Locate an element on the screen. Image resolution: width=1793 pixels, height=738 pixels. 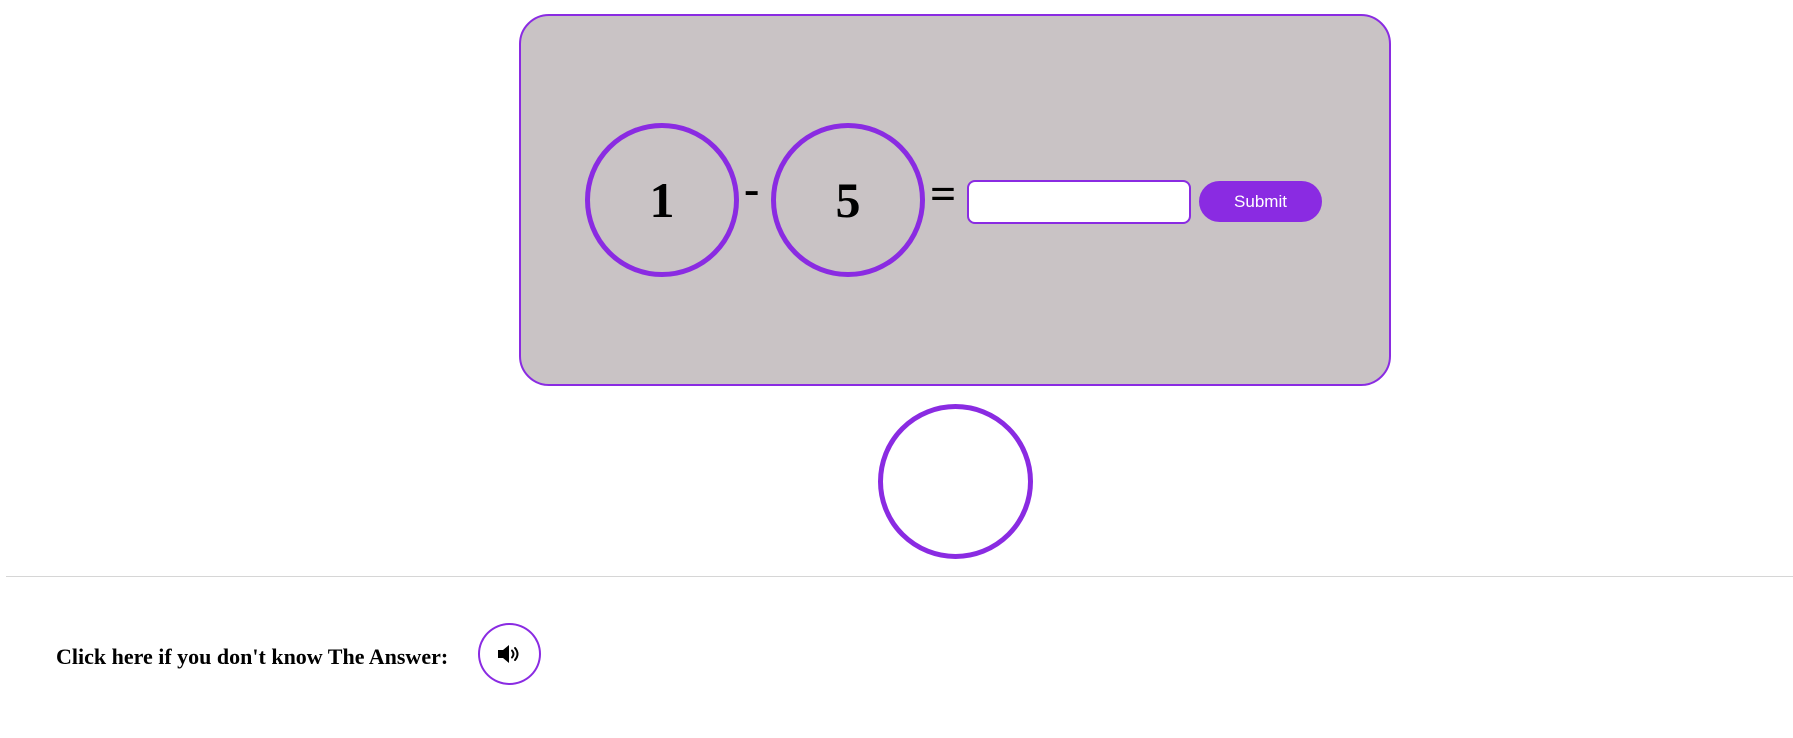
speaker-icon is located at coordinates (510, 654).